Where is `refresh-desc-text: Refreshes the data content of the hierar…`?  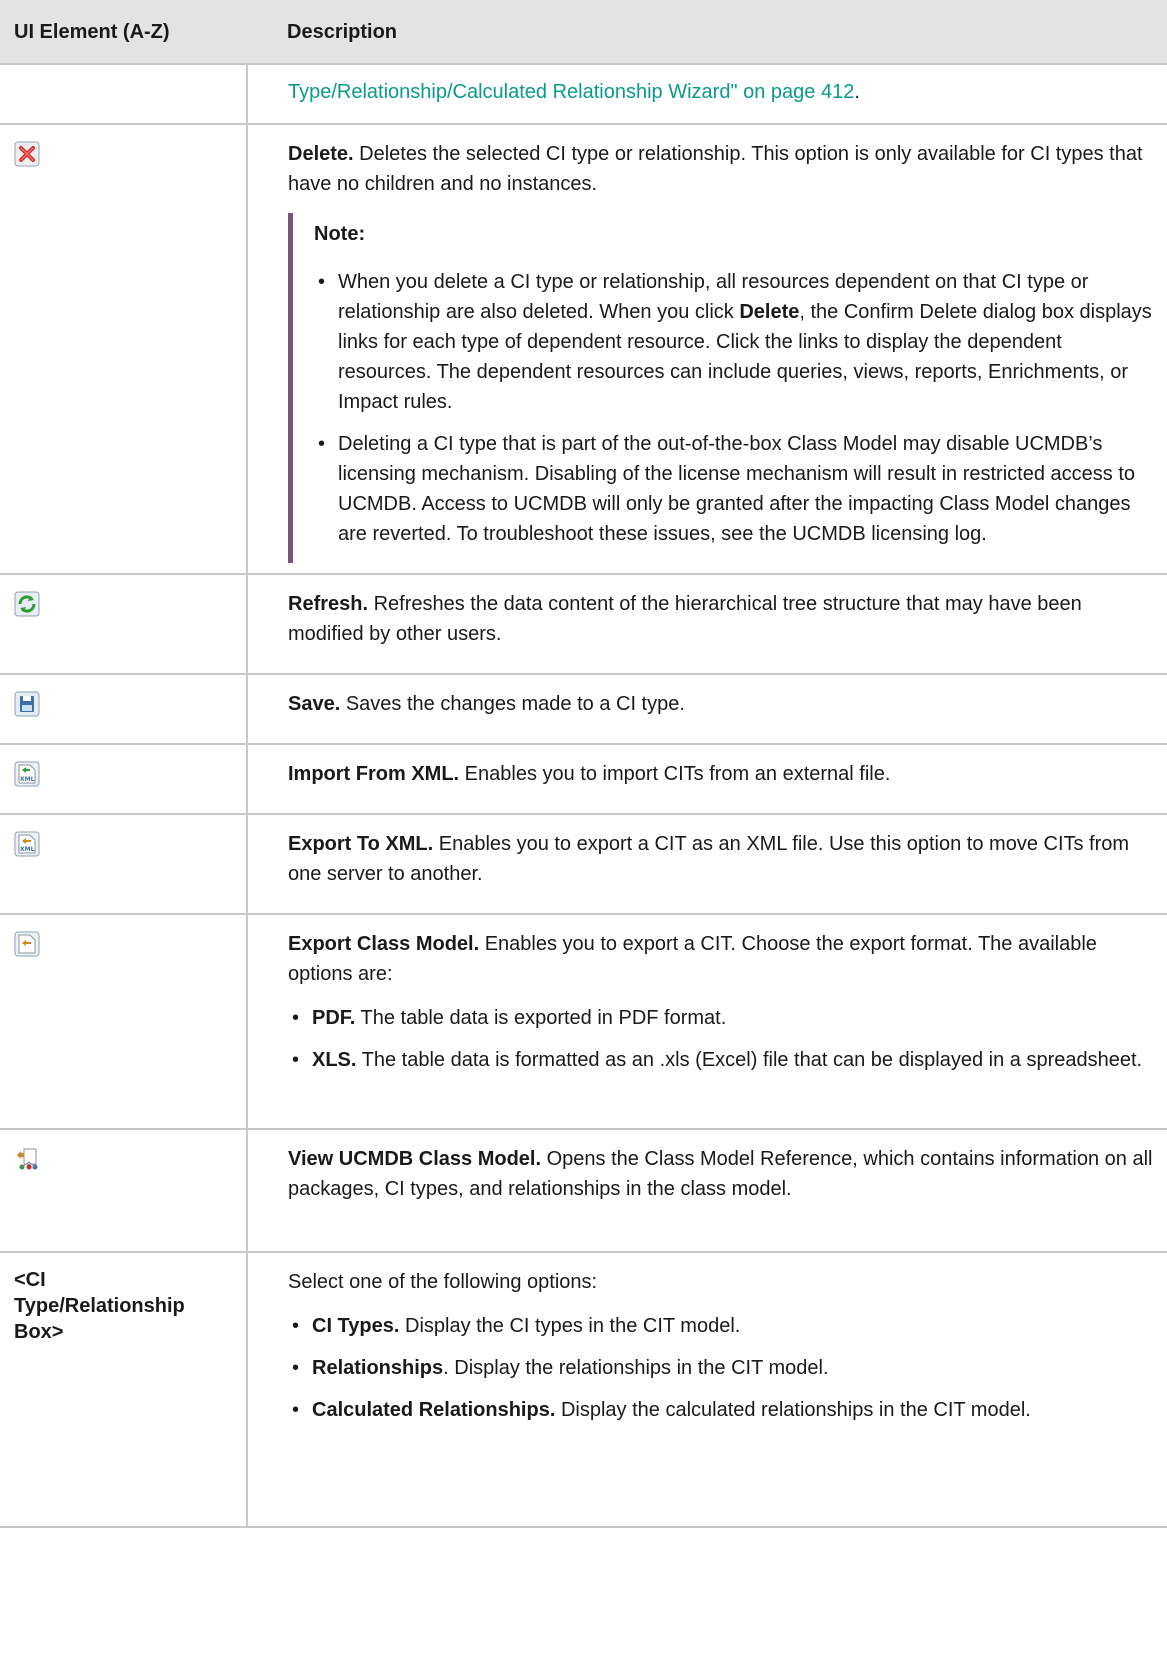 refresh-desc-text: Refreshes the data content of the hierar… is located at coordinates (685, 619).